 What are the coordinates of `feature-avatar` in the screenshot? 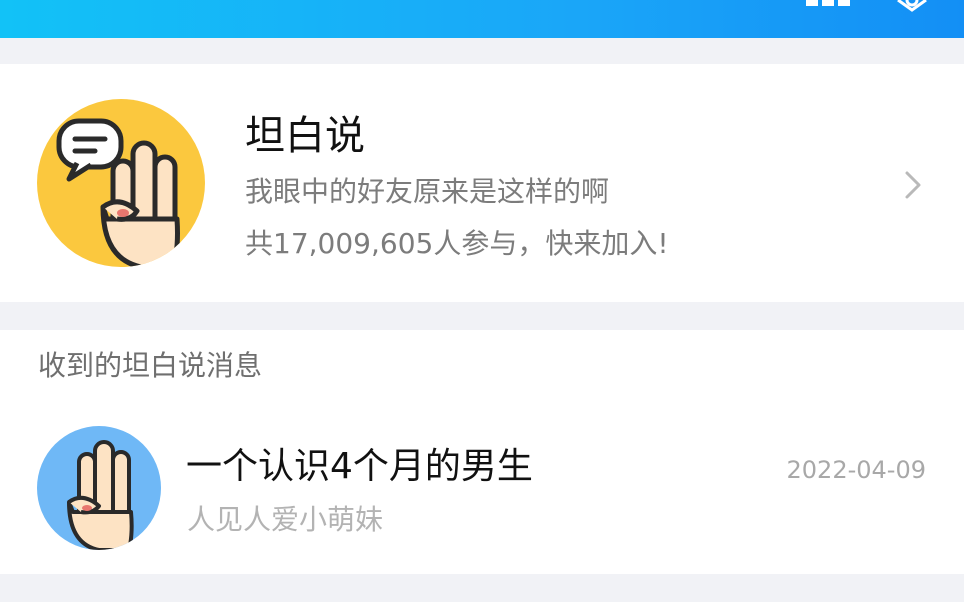 It's located at (121, 183).